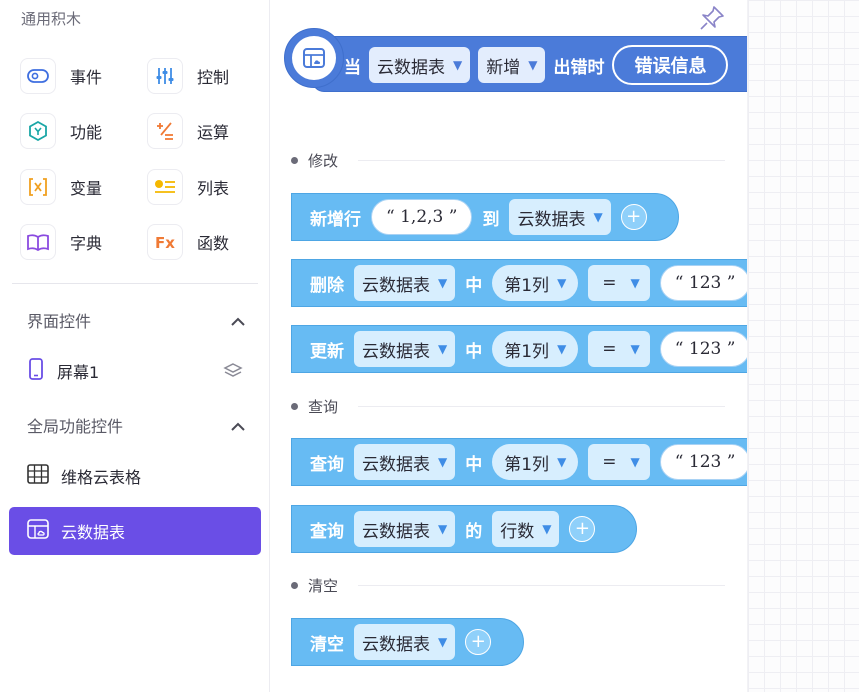 This screenshot has height=692, width=859. What do you see at coordinates (327, 351) in the screenshot?
I see `block-label: 更新` at bounding box center [327, 351].